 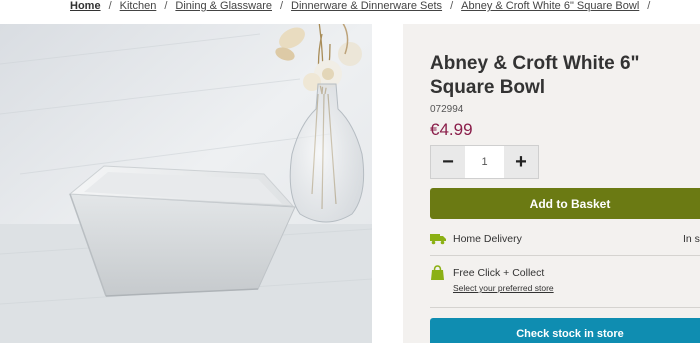 What do you see at coordinates (691, 239) in the screenshot?
I see `home-delivery-status: In s` at bounding box center [691, 239].